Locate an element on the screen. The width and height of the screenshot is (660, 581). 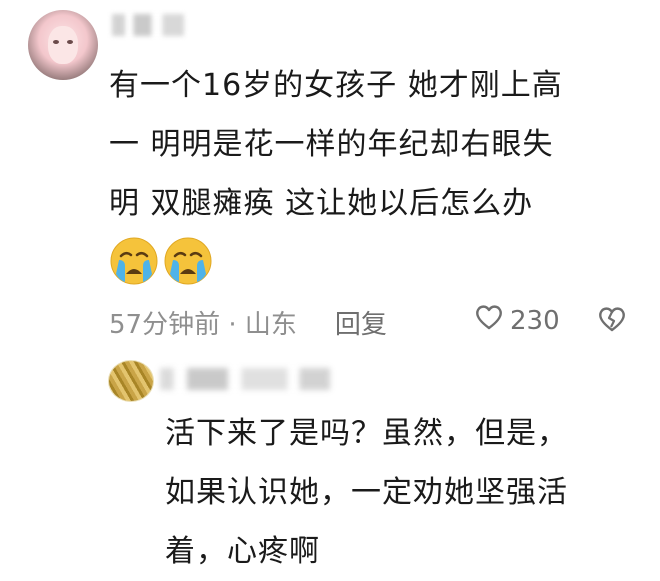
comment-avatar is located at coordinates (63, 45).